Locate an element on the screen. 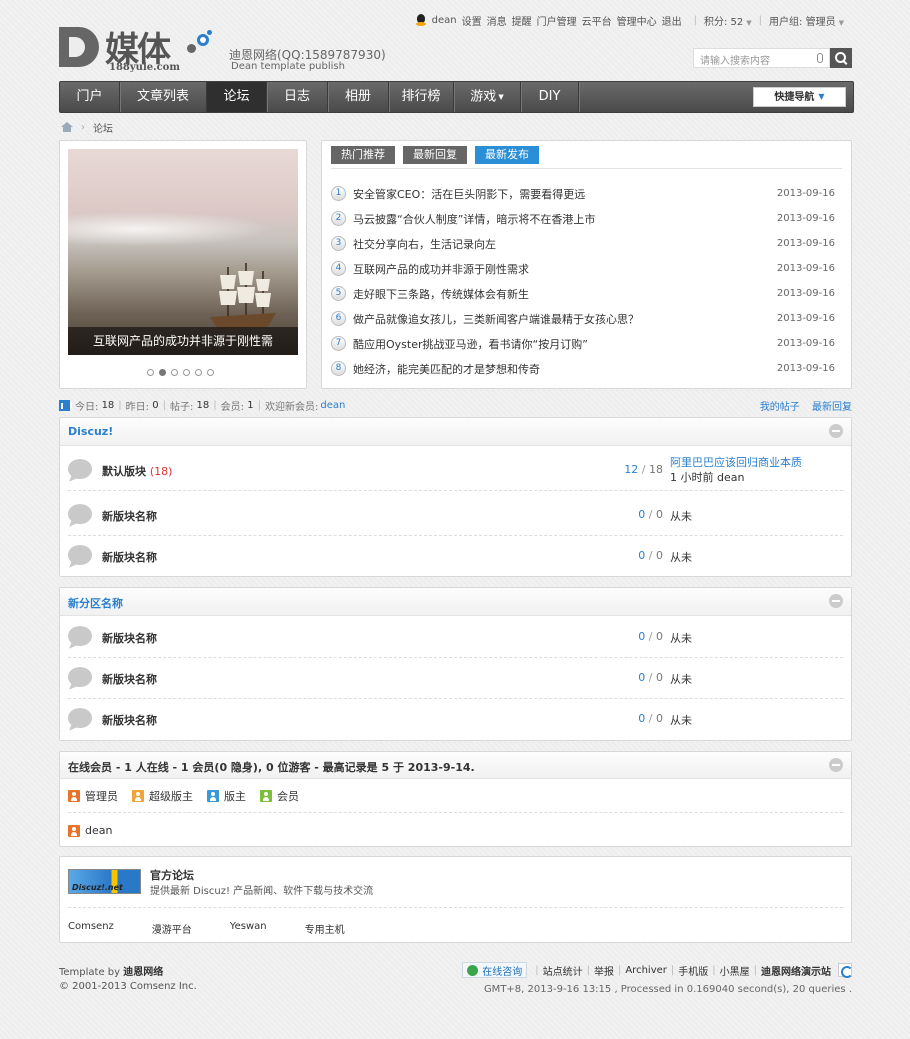 Image resolution: width=910 pixels, height=1039 pixels. tab-hot: 热门推荐 is located at coordinates (363, 155).